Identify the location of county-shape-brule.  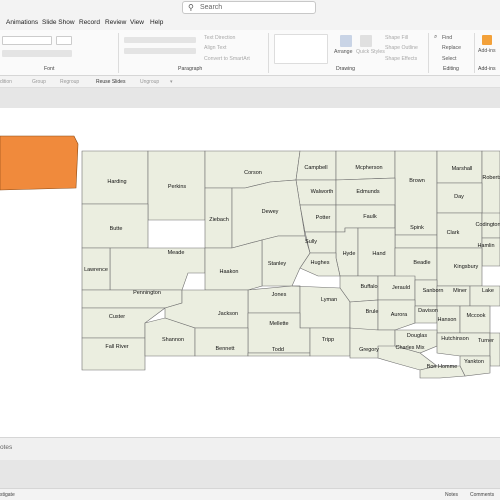
(364, 315).